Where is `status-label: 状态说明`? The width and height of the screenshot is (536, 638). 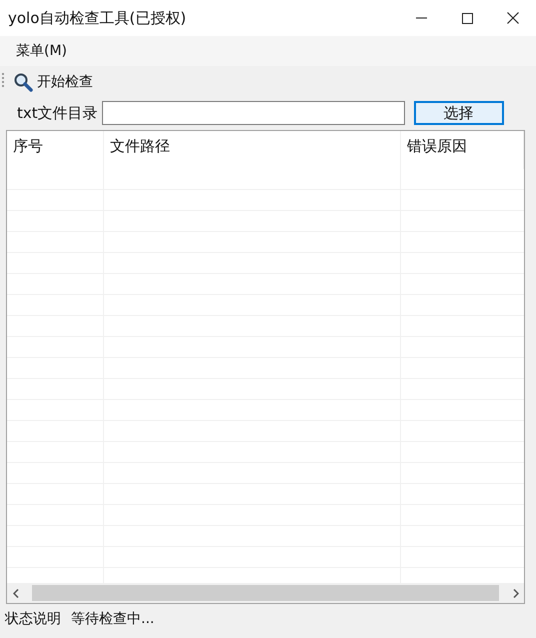
status-label: 状态说明 is located at coordinates (33, 619).